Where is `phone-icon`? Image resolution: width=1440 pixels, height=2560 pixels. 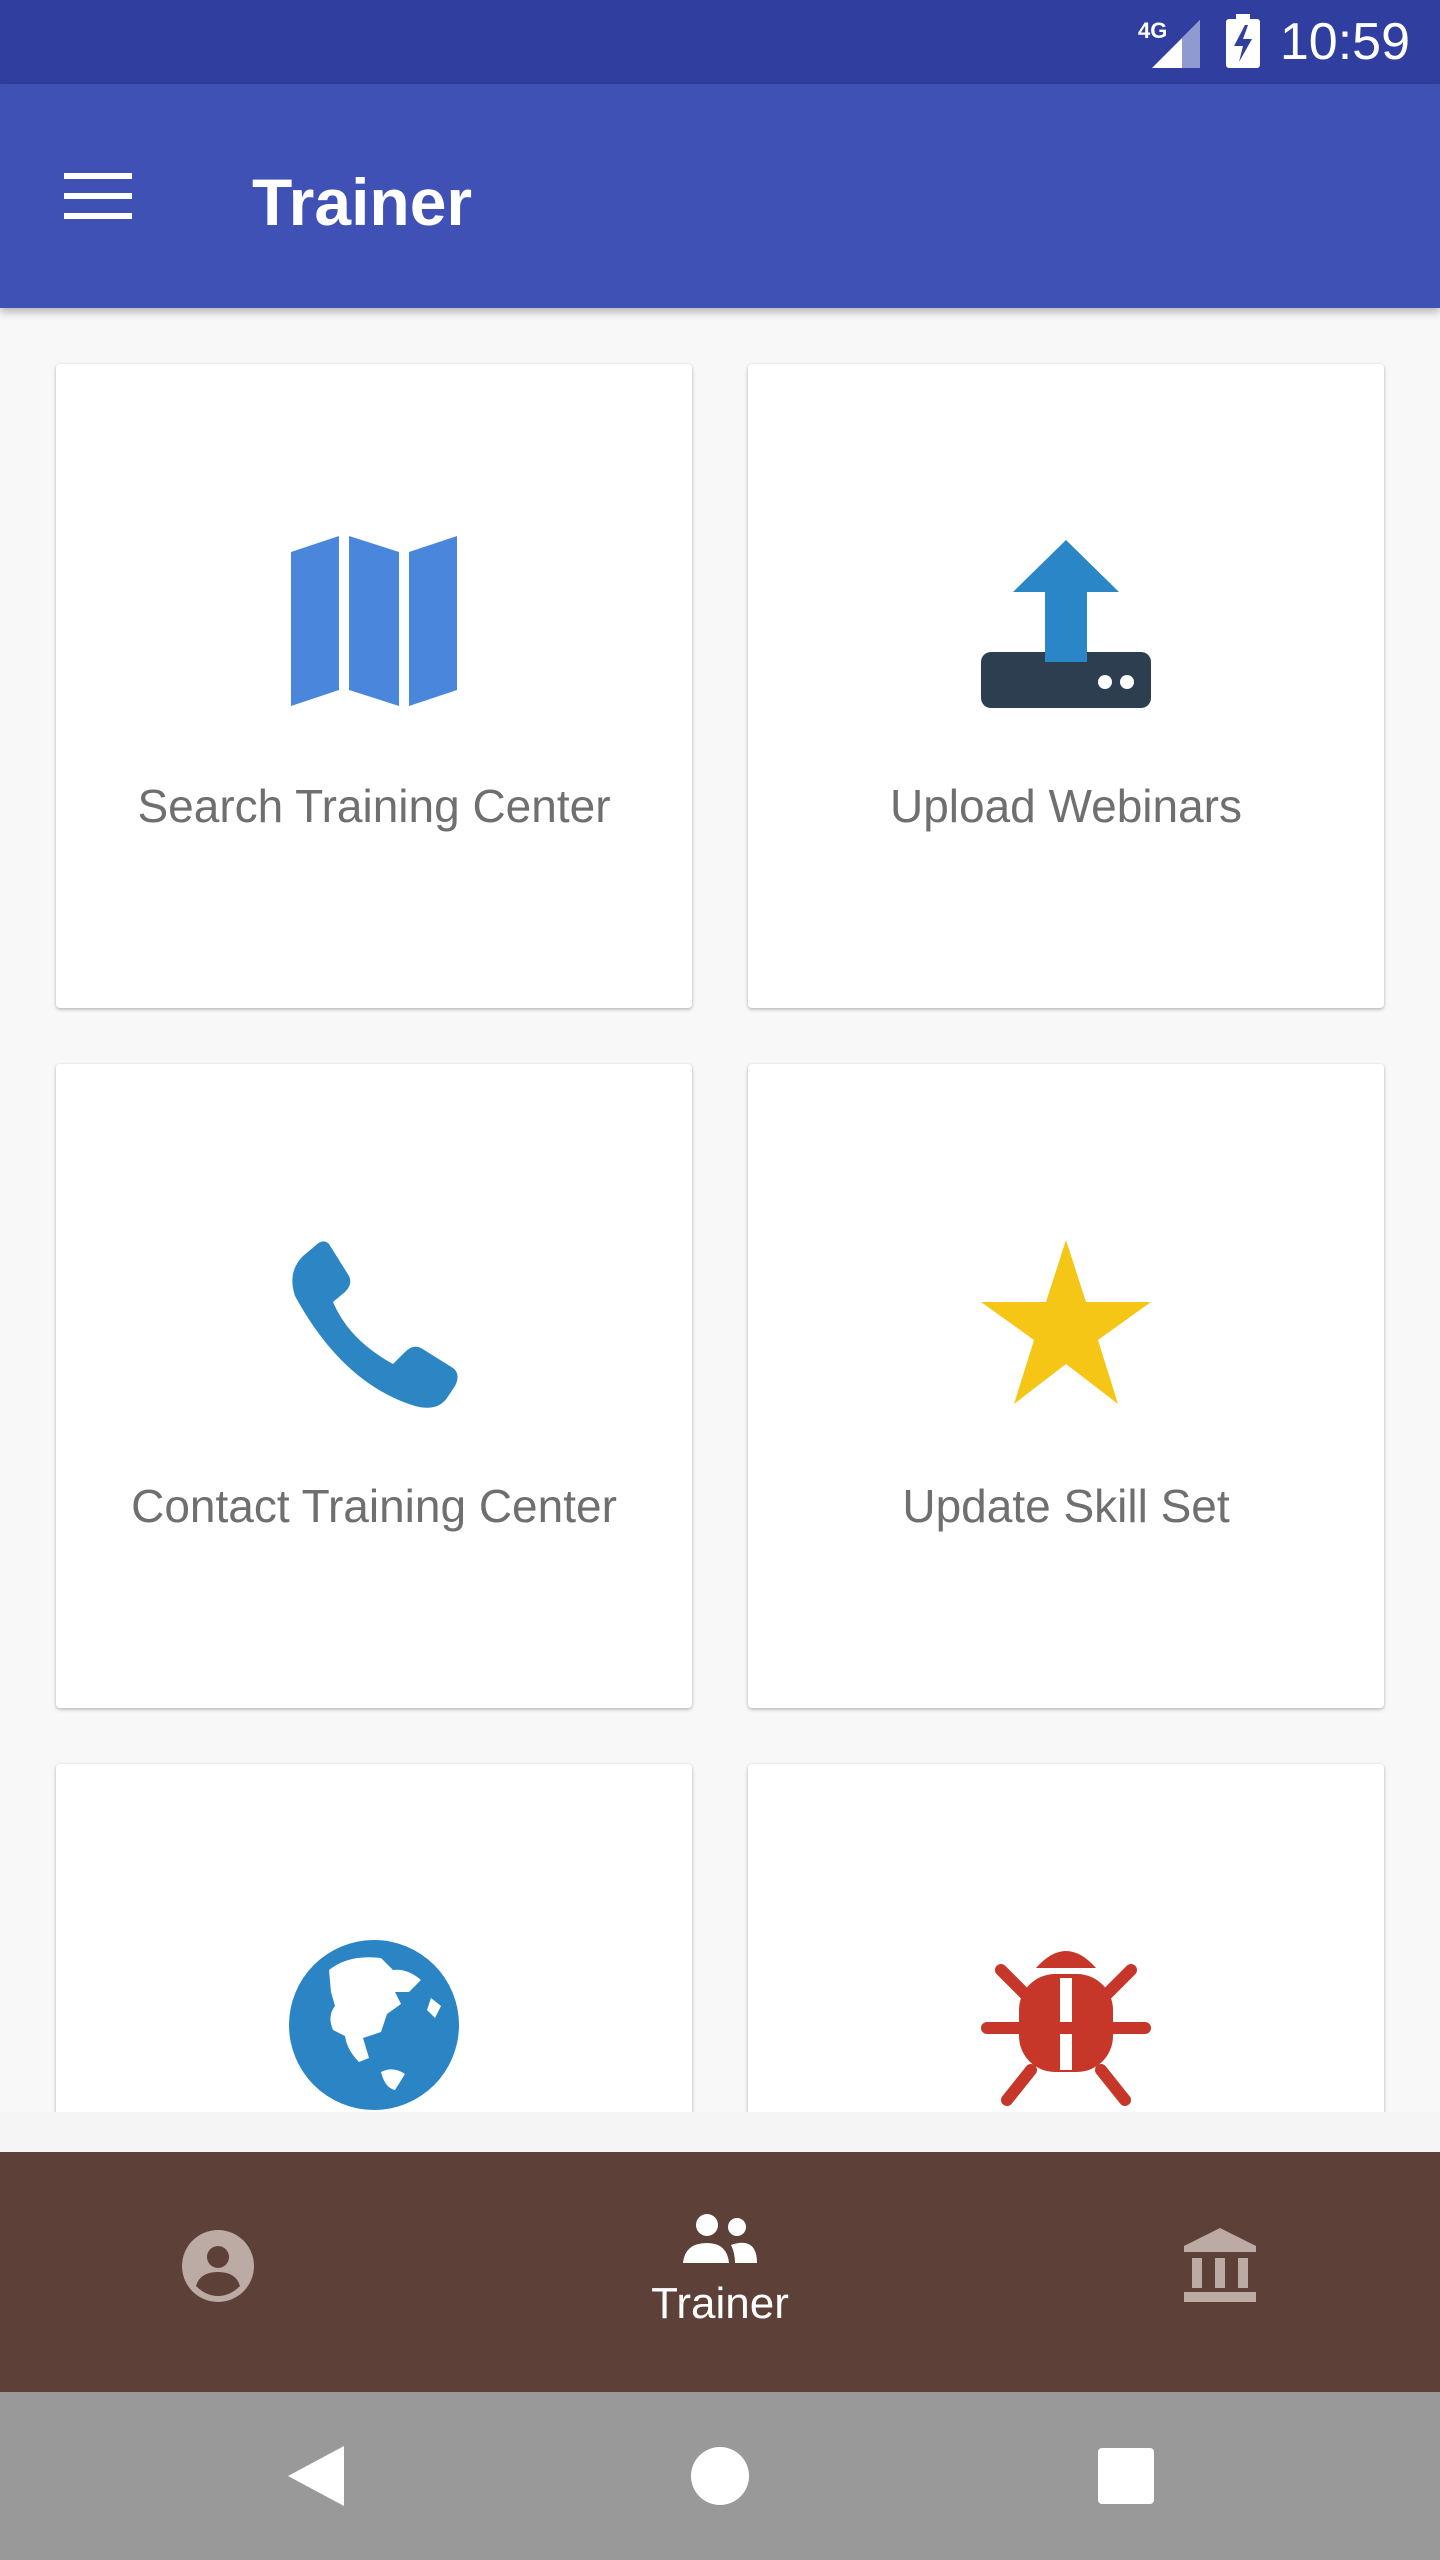
phone-icon is located at coordinates (375, 1324).